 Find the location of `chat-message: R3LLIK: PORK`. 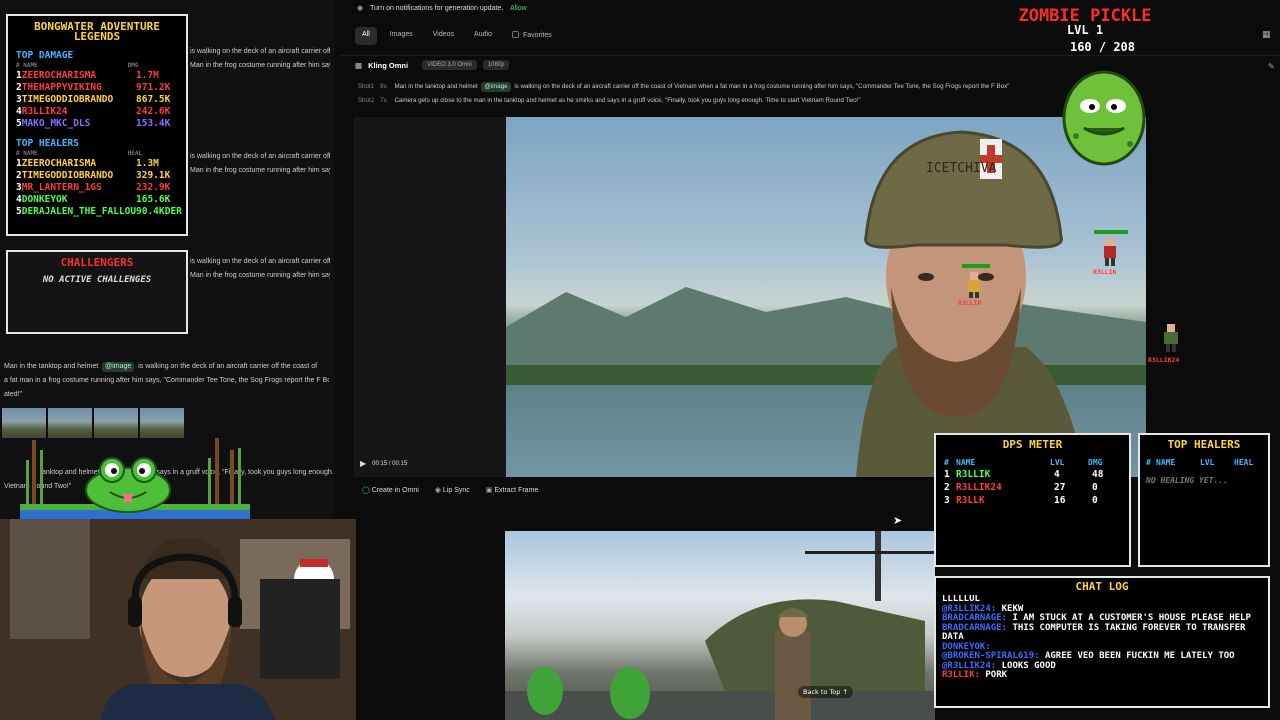

chat-message: R3LLIK: PORK is located at coordinates (1105, 675).